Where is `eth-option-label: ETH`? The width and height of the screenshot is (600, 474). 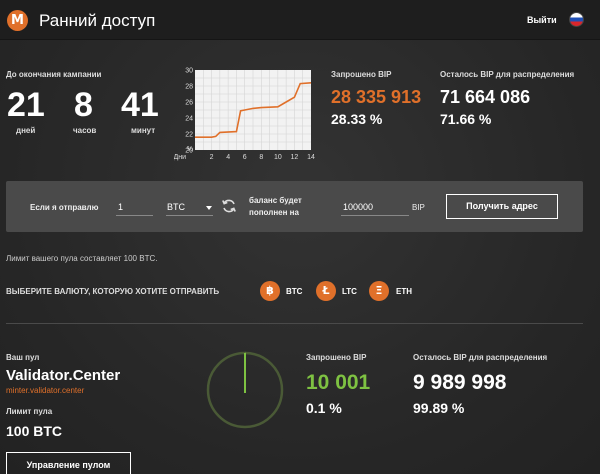
eth-option-label: ETH is located at coordinates (404, 291).